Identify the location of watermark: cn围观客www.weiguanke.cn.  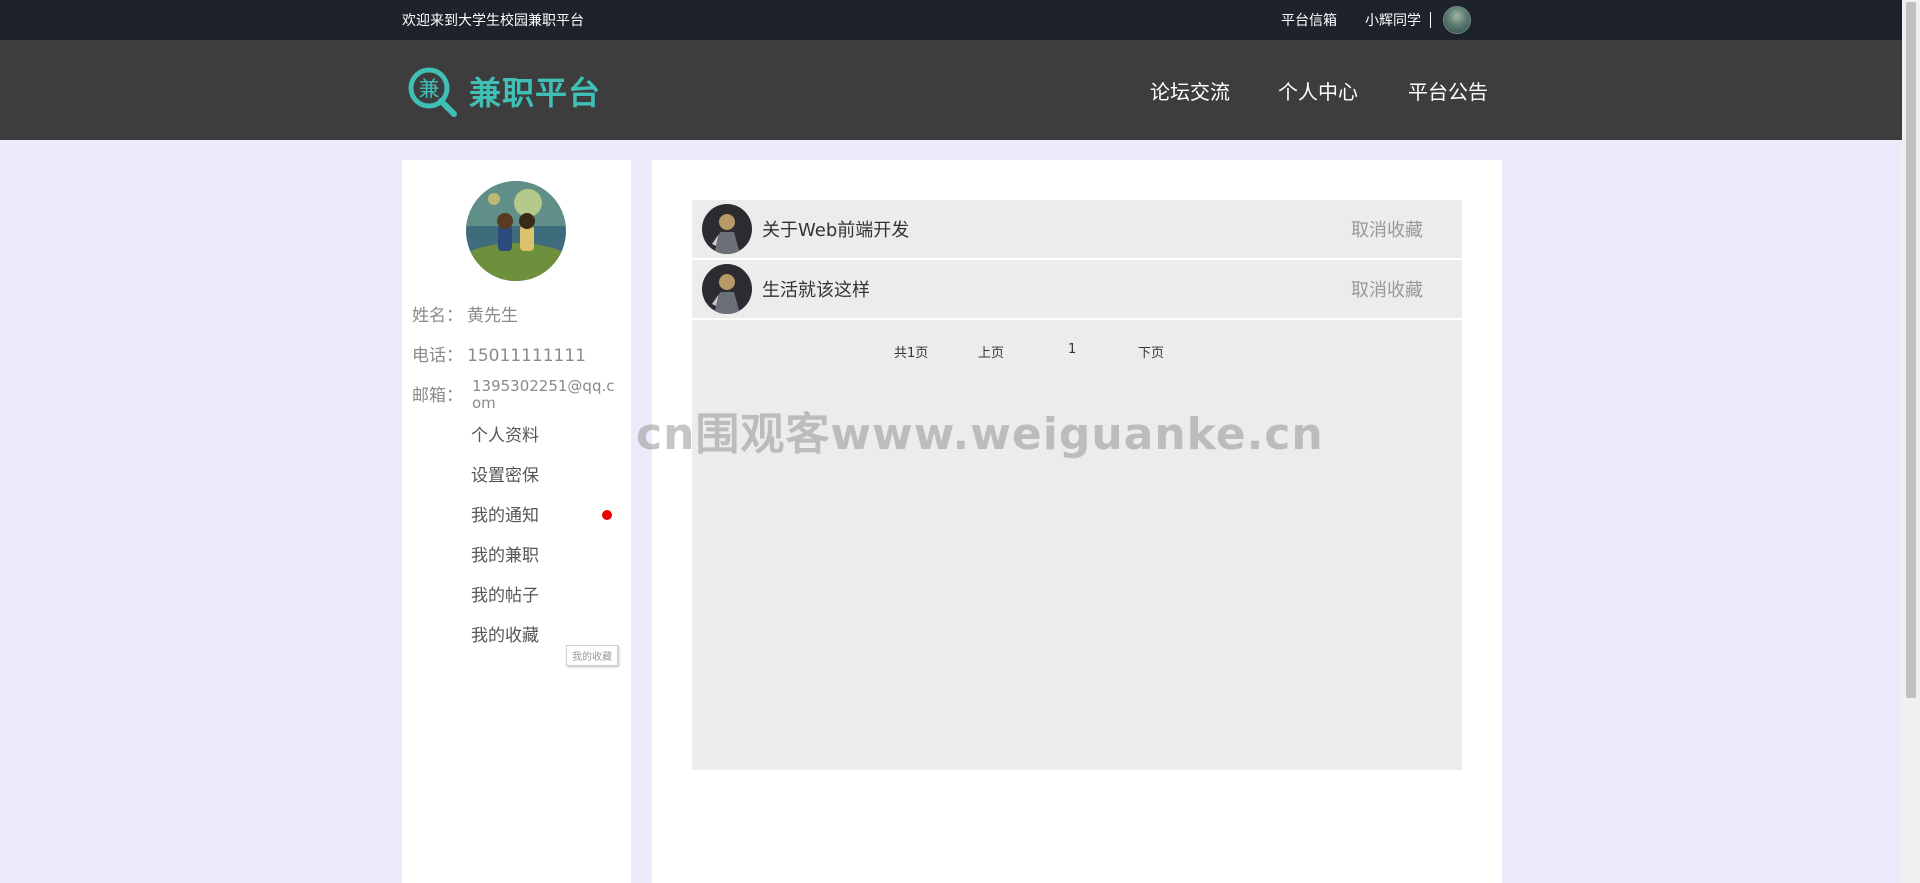
(980, 434).